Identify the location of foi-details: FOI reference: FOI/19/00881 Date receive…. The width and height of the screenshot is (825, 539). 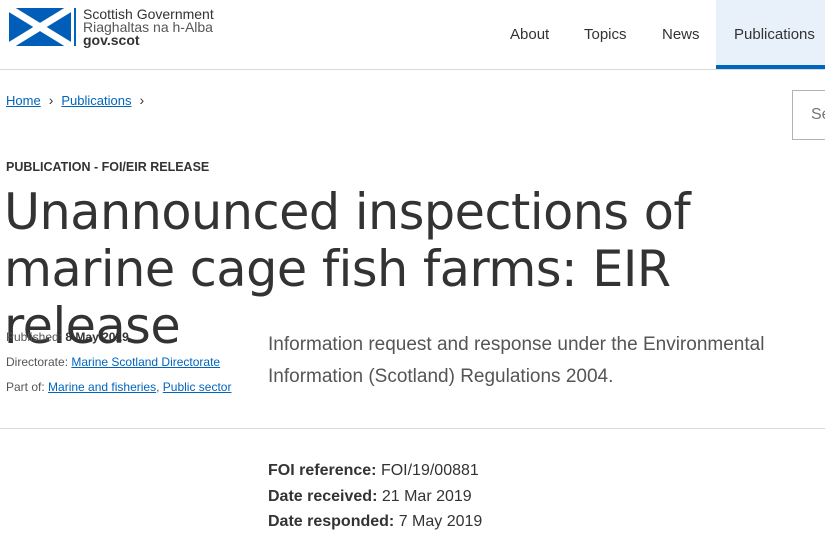
(375, 500).